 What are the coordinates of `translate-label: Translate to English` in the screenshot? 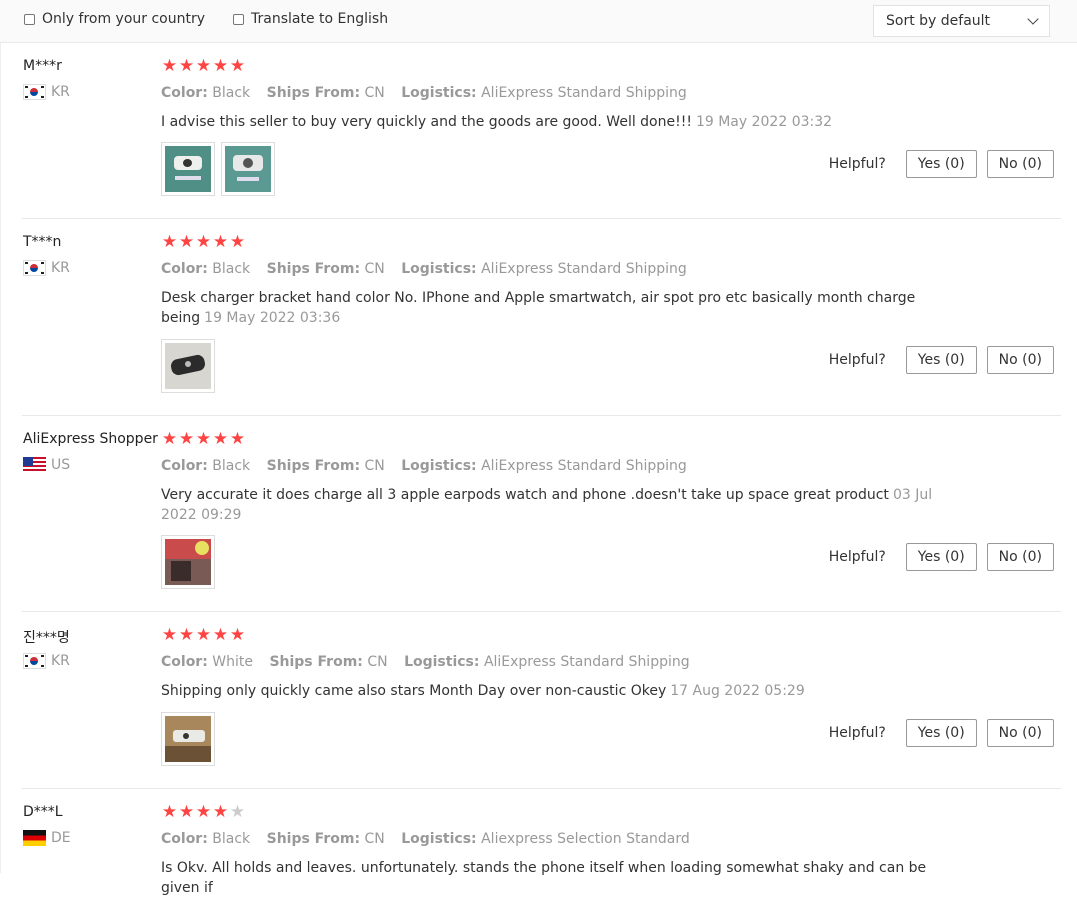 It's located at (320, 19).